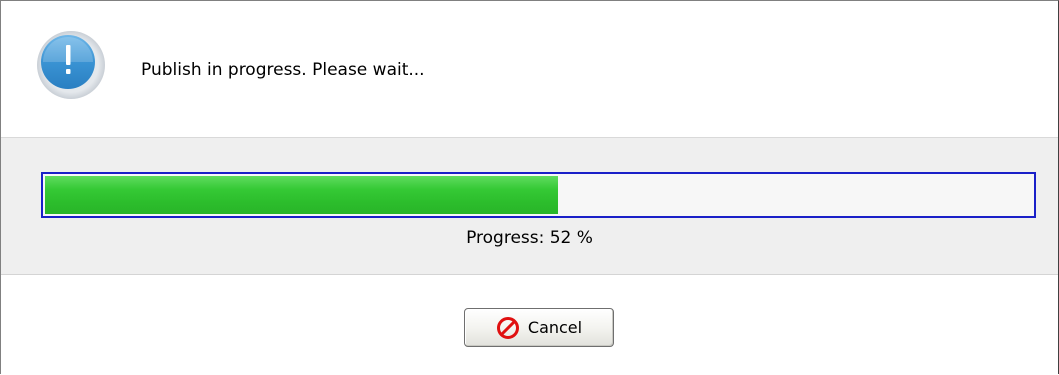  I want to click on progress-bar, so click(538, 195).